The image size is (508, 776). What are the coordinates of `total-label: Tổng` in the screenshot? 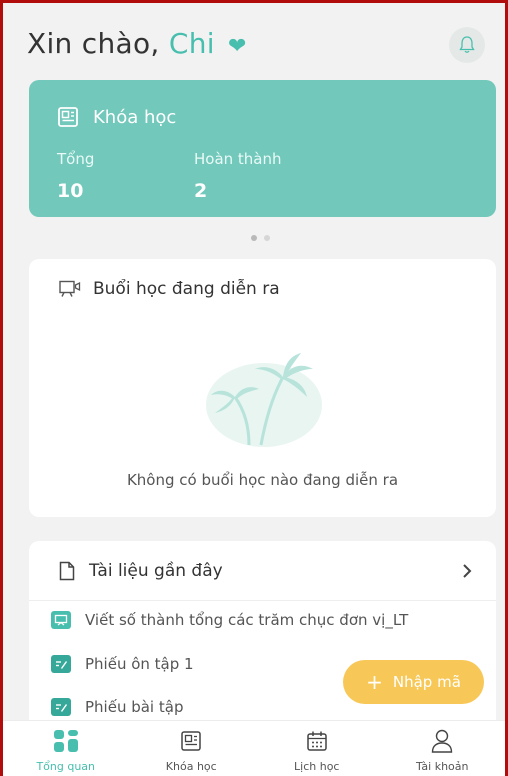 It's located at (76, 159).